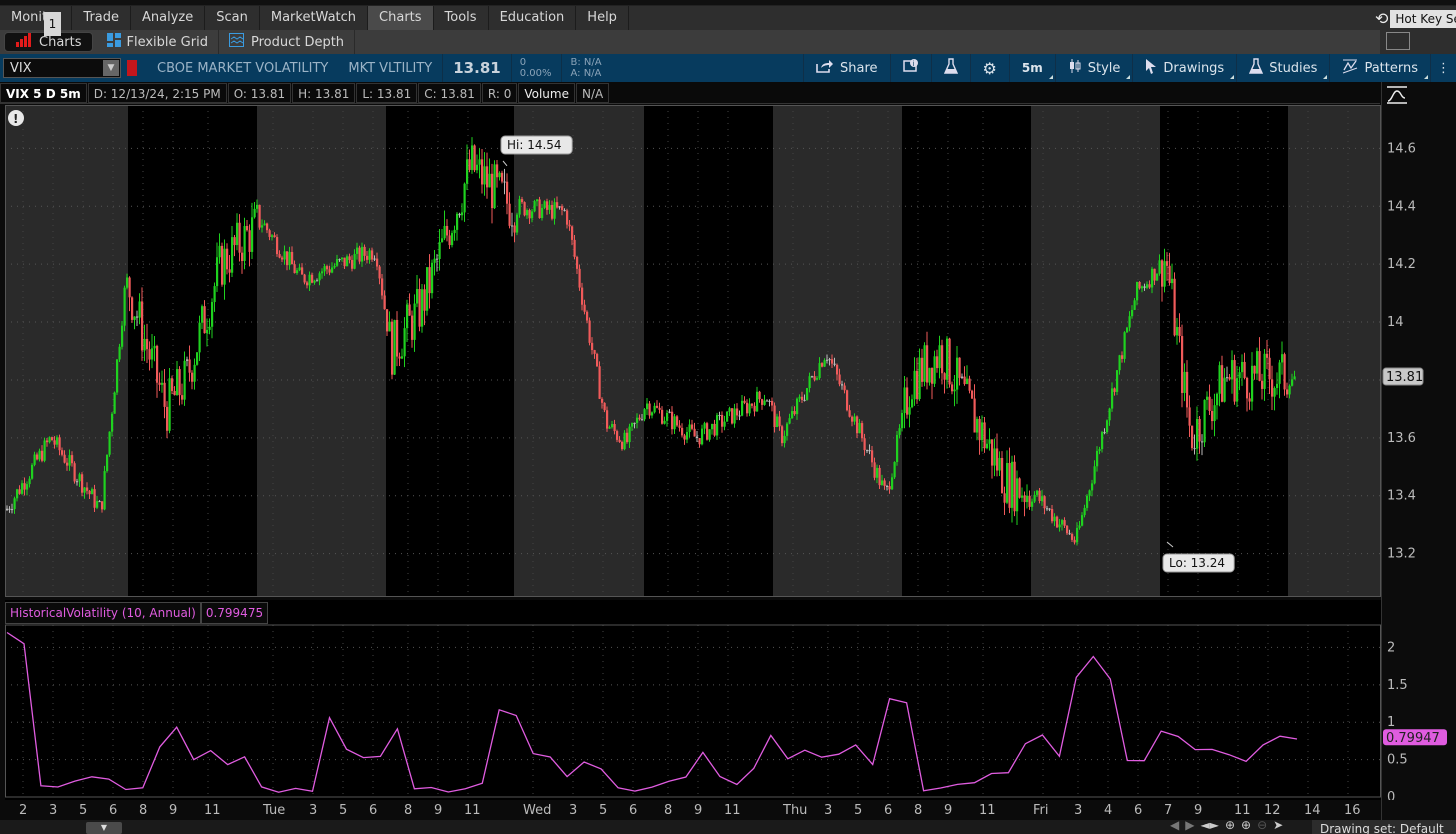 Image resolution: width=1456 pixels, height=834 pixels. Describe the element at coordinates (1384, 827) in the screenshot. I see `drawing-set-selector: Drawing set: Default` at that location.